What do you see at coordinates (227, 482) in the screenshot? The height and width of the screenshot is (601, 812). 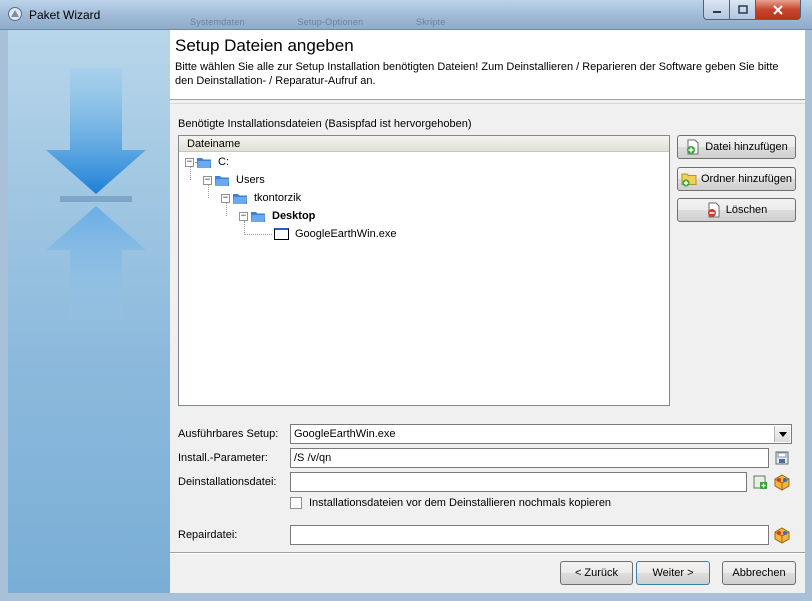 I see `uninstall-label: Deinstallationsdatei:` at bounding box center [227, 482].